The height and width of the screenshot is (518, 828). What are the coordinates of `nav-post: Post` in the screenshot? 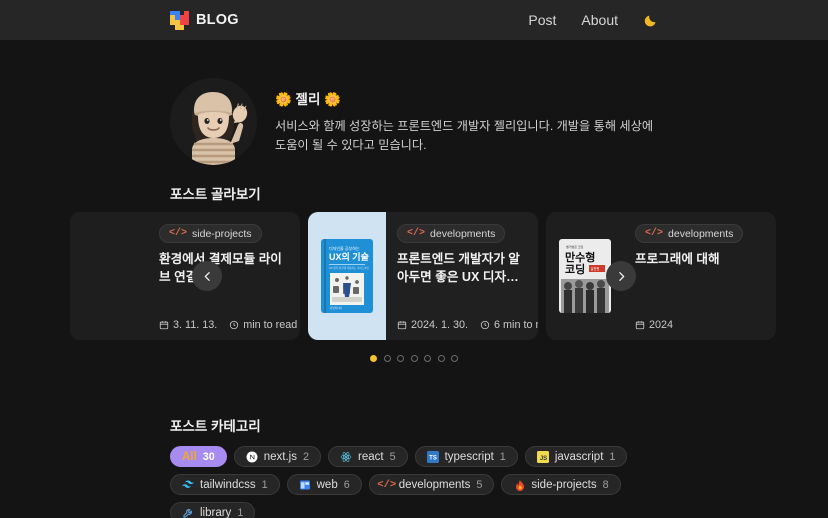 It's located at (542, 20).